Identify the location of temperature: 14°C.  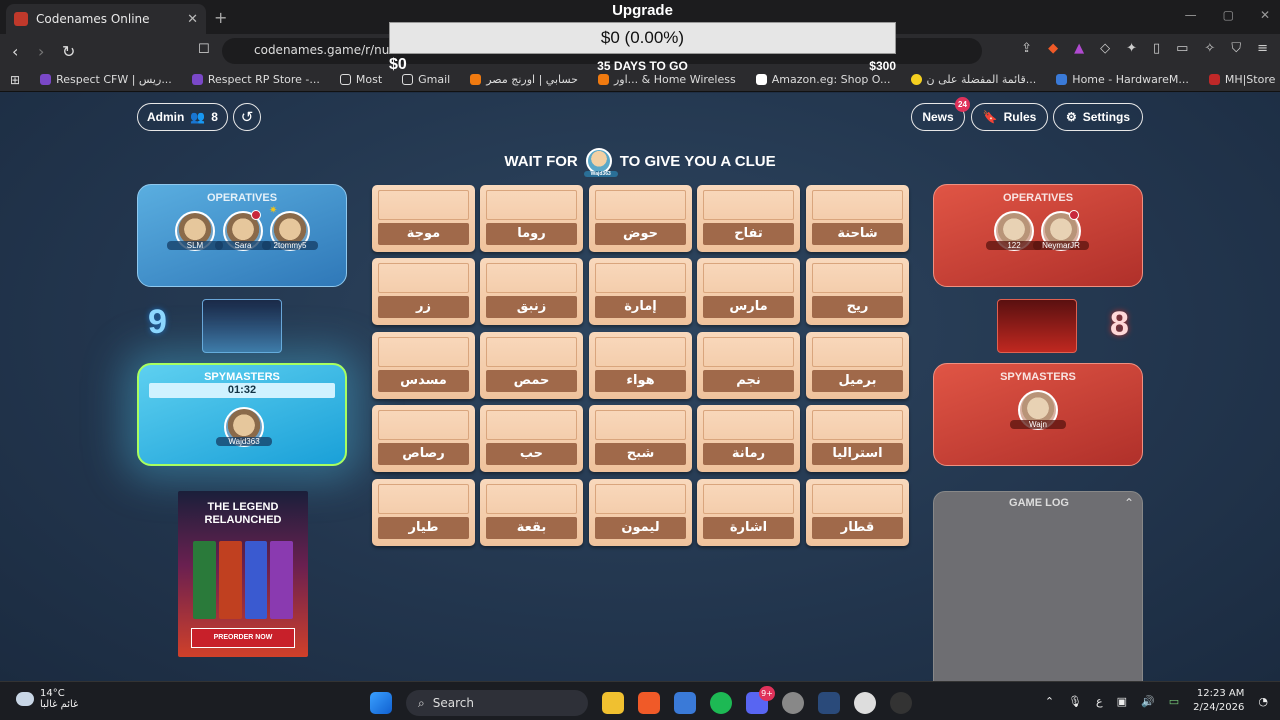
(52, 693).